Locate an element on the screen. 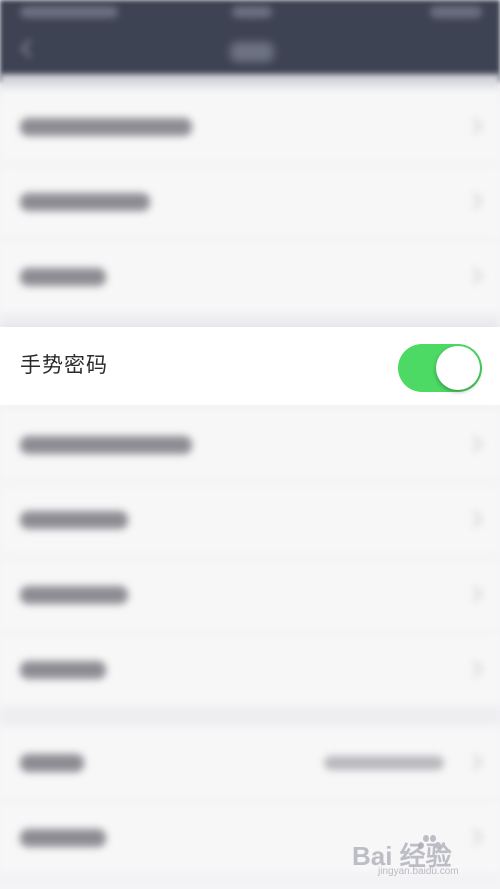  gesture-password-row: 手势密码 is located at coordinates (250, 366).